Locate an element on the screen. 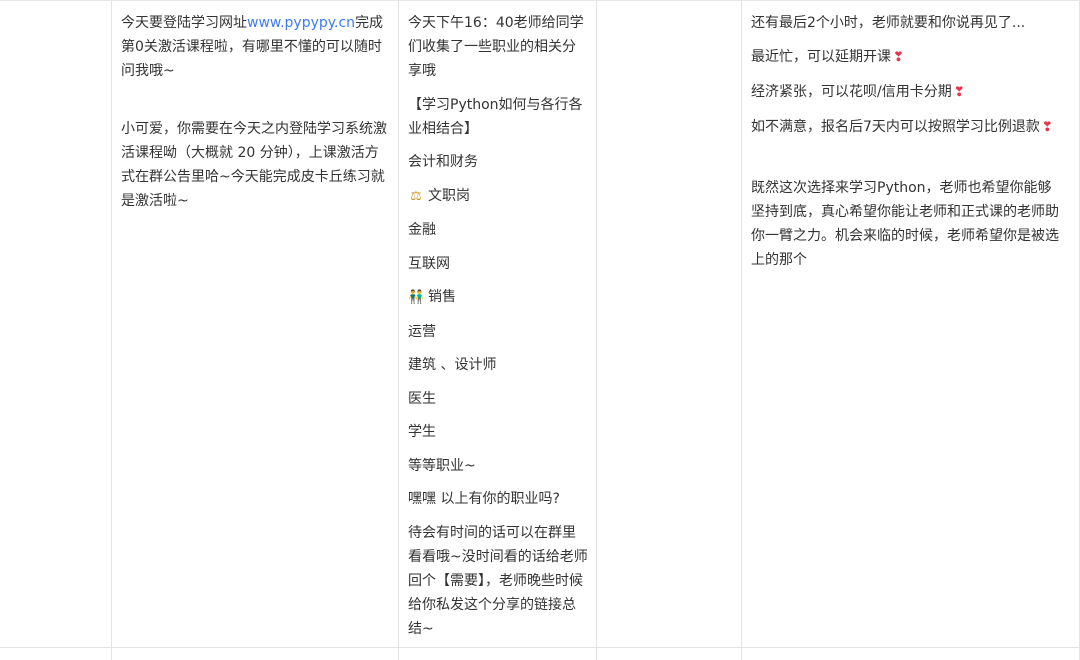  career-item: 建筑 、设计师 is located at coordinates (452, 365).